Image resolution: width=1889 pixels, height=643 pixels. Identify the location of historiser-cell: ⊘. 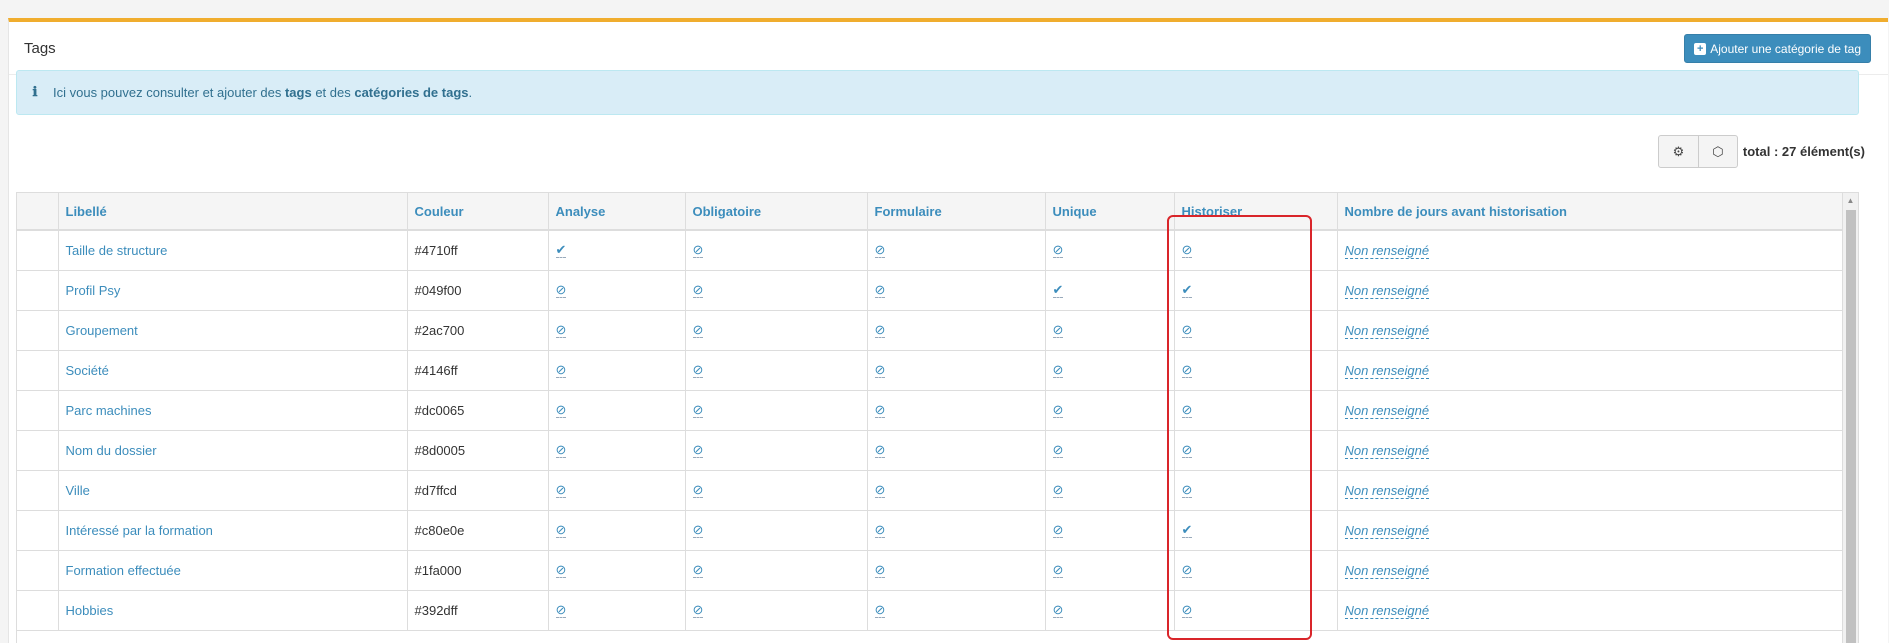
(1256, 370).